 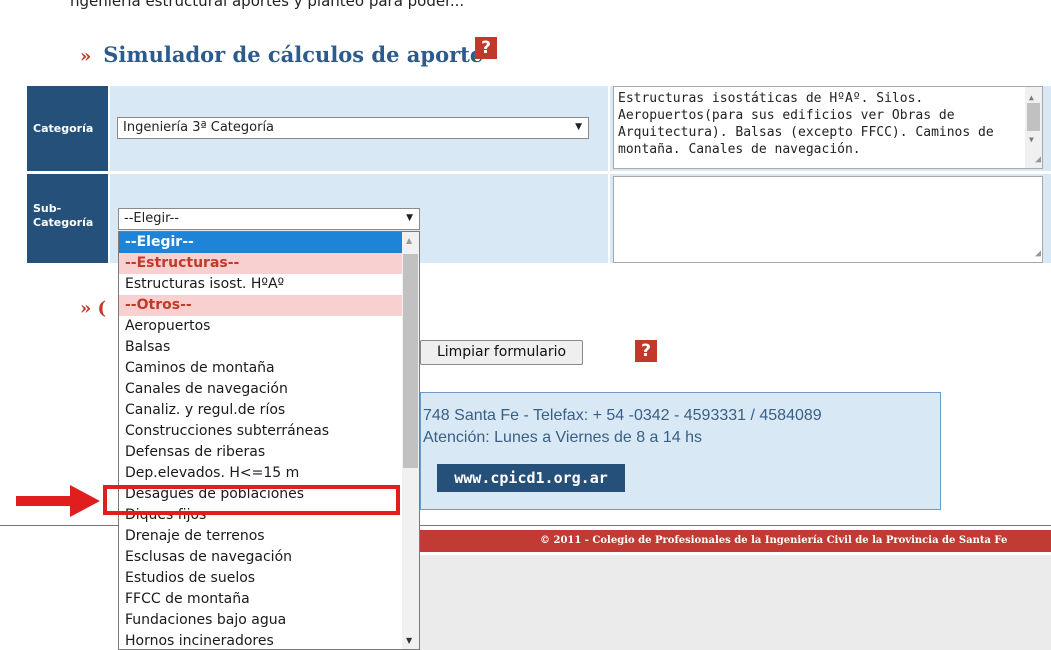 I want to click on dropdown-option: Drenaje de terrenos, so click(x=261, y=536).